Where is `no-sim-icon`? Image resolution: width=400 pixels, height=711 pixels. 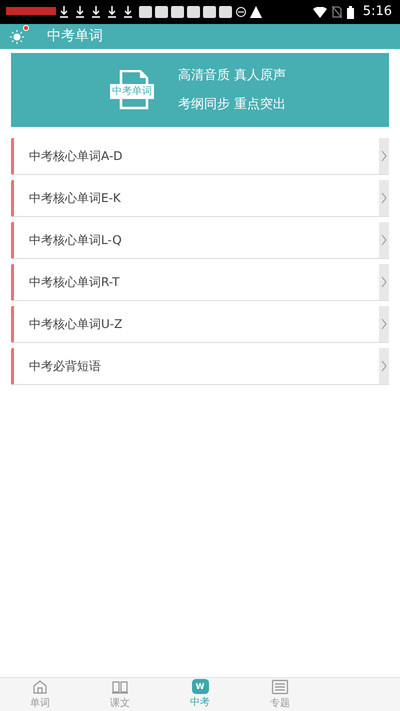
no-sim-icon is located at coordinates (337, 12).